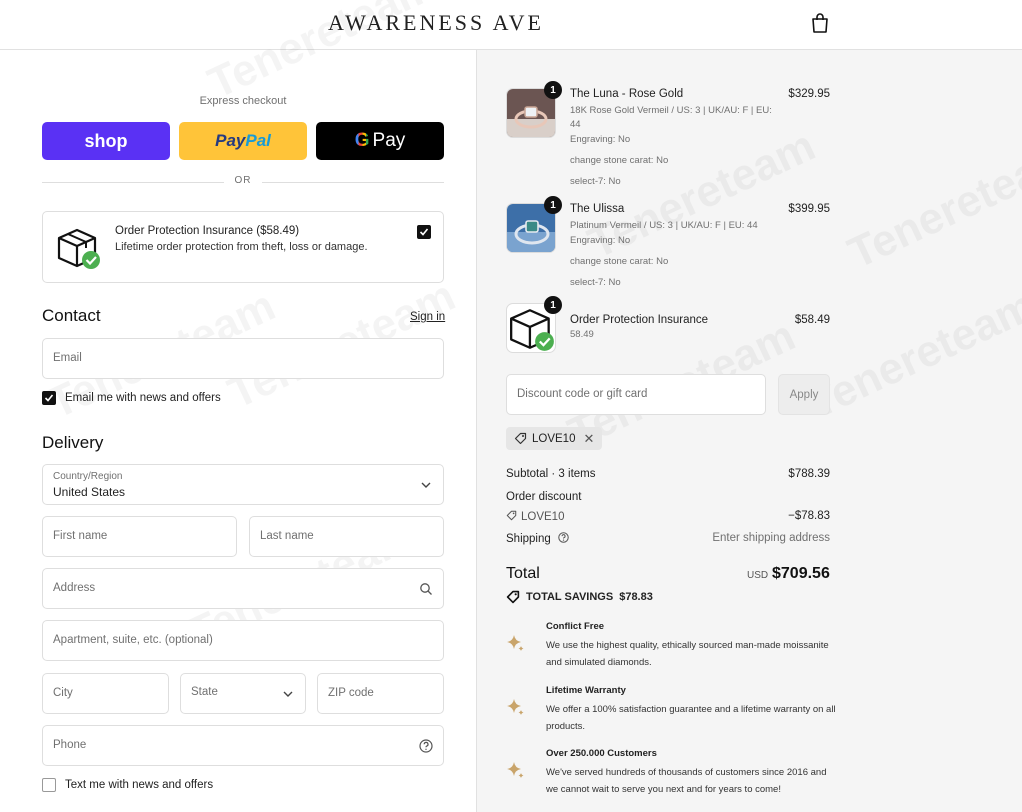 Image resolution: width=1022 pixels, height=812 pixels. Describe the element at coordinates (575, 626) in the screenshot. I see `feature-title: Conflict Free` at that location.